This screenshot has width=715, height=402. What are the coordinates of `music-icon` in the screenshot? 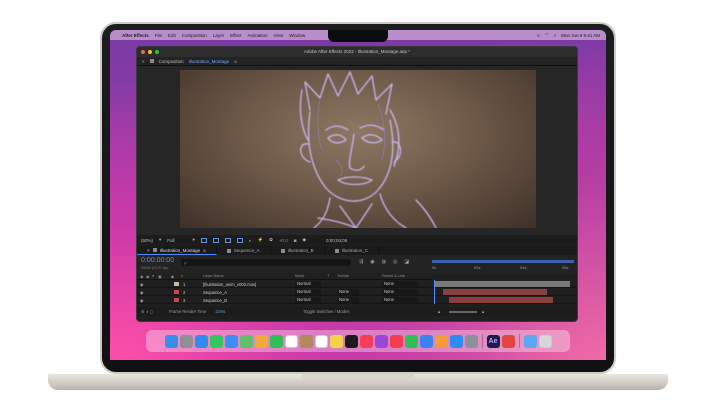 It's located at (366, 341).